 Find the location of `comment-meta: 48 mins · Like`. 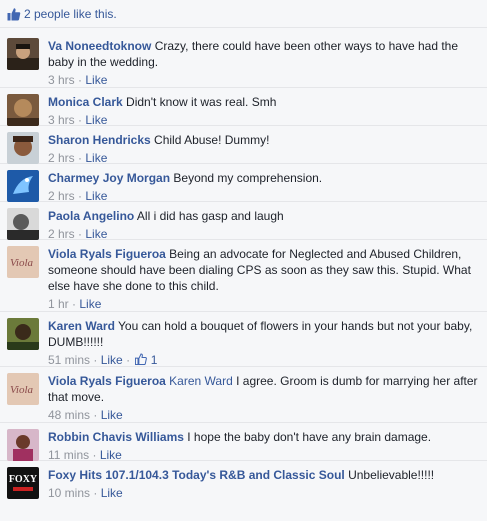

comment-meta: 48 mins · Like is located at coordinates (263, 415).